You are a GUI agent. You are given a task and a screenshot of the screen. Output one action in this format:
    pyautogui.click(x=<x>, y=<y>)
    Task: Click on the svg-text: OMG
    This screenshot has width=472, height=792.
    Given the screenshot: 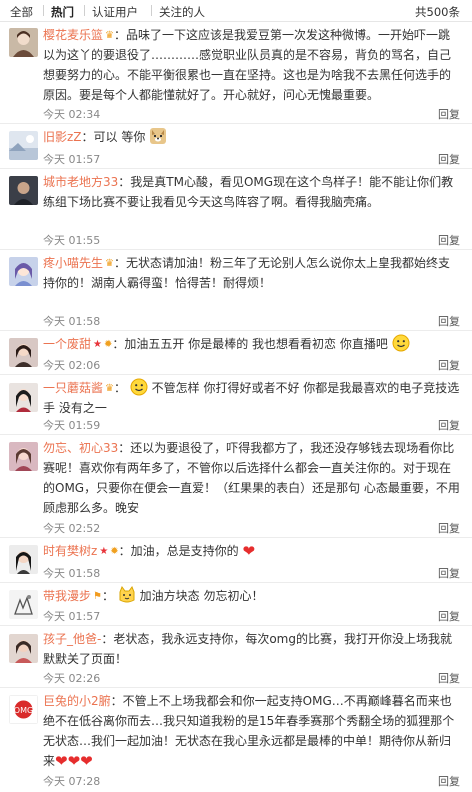 What is the action you would take?
    pyautogui.click(x=23, y=710)
    